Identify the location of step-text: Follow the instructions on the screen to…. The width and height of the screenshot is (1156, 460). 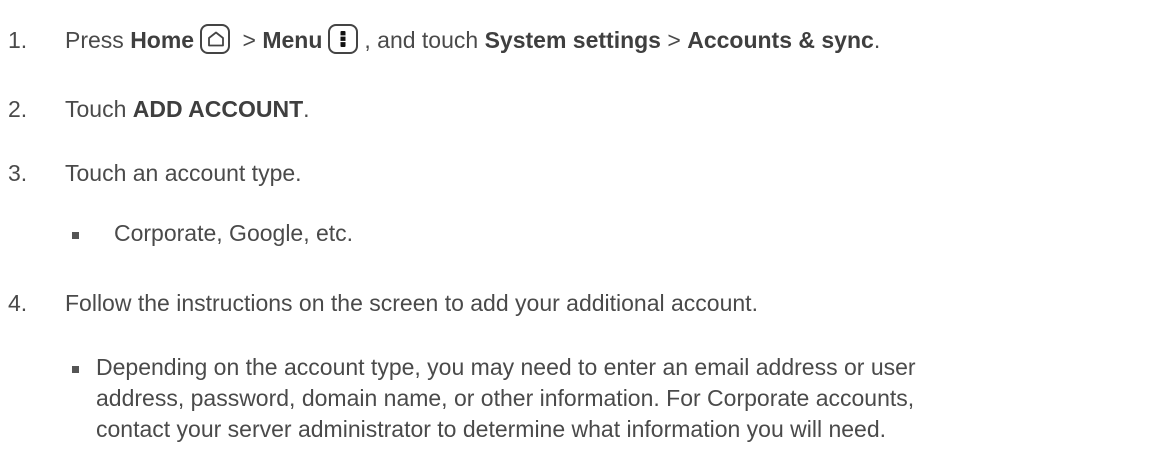
(411, 303).